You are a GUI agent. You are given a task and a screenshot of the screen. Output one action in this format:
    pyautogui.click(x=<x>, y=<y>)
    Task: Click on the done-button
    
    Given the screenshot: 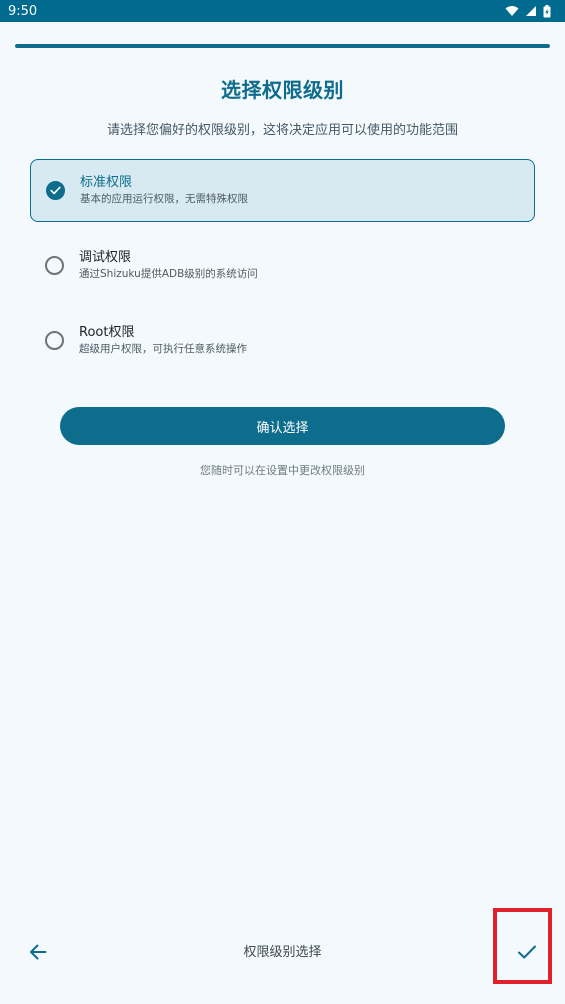 What is the action you would take?
    pyautogui.click(x=527, y=952)
    